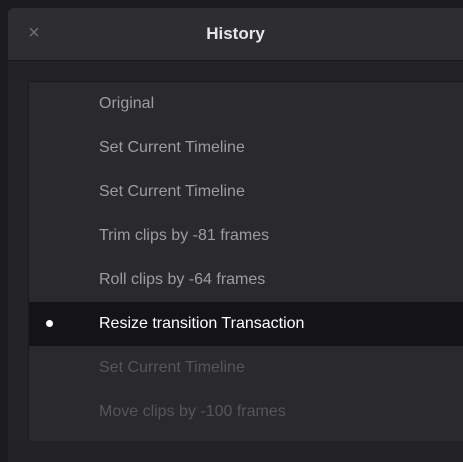 Image resolution: width=463 pixels, height=462 pixels. Describe the element at coordinates (182, 279) in the screenshot. I see `history-item-label: Roll clips by -64 frames` at that location.